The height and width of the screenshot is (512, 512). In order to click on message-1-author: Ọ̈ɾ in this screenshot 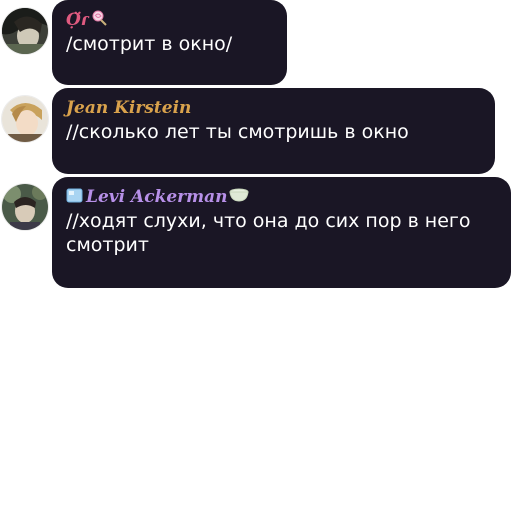, I will do `click(169, 20)`.